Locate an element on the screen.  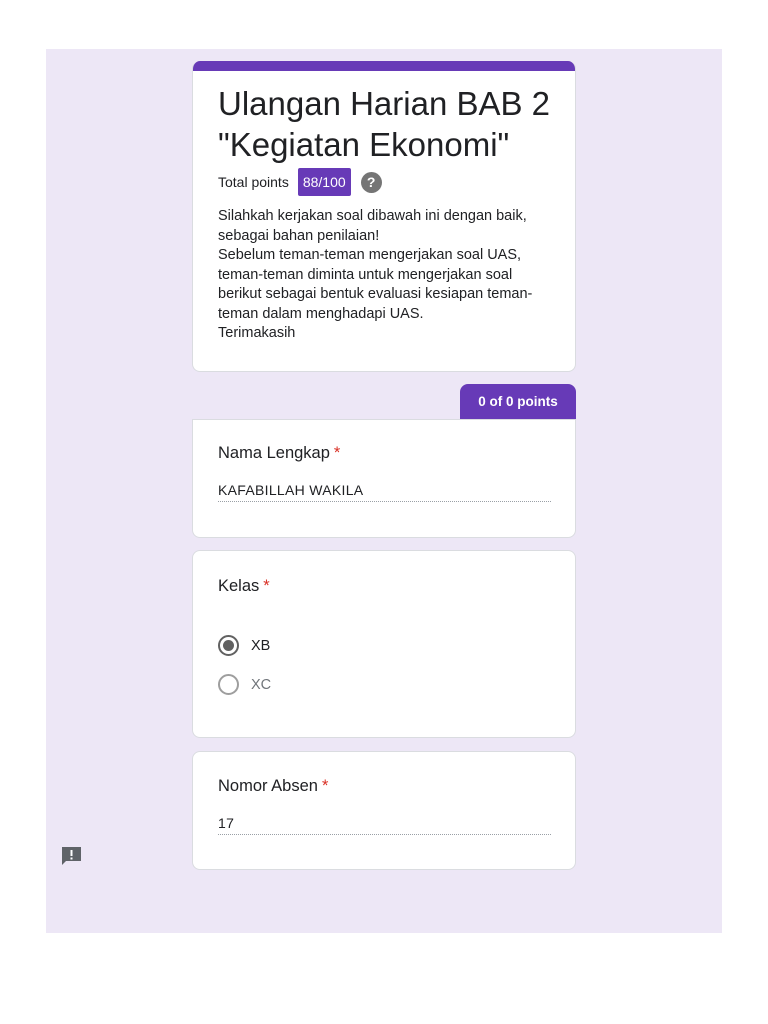
total-points-label: Total points is located at coordinates (253, 182).